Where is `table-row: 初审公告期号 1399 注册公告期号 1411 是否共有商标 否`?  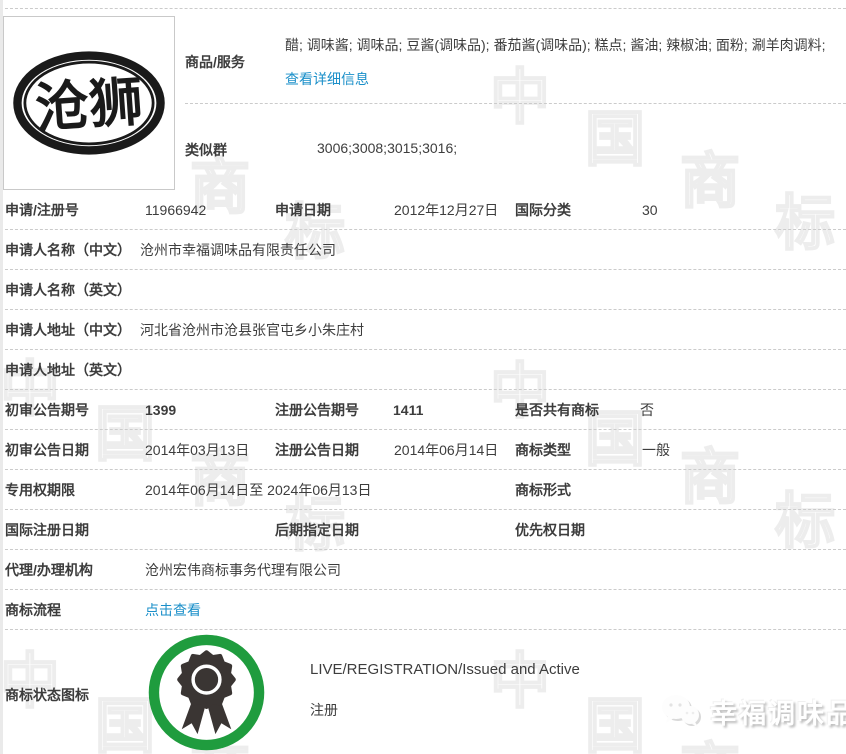 table-row: 初审公告期号 1399 注册公告期号 1411 是否共有商标 否 is located at coordinates (423, 410).